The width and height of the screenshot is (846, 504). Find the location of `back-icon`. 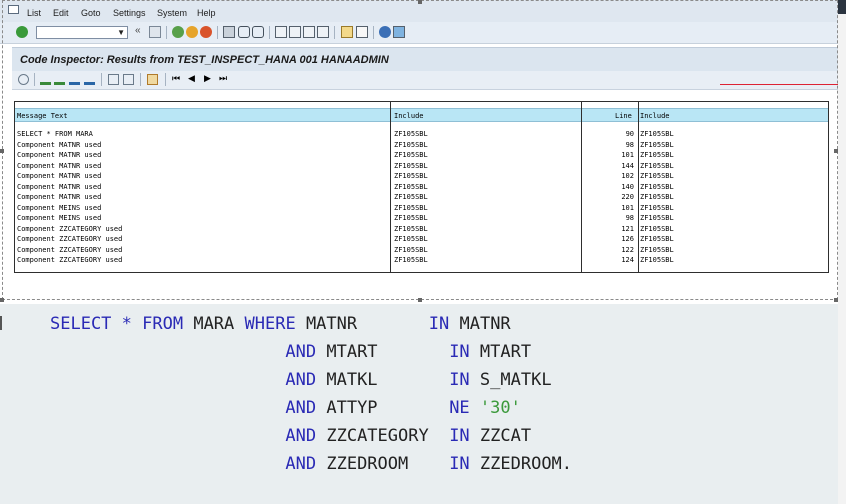

back-icon is located at coordinates (178, 32).